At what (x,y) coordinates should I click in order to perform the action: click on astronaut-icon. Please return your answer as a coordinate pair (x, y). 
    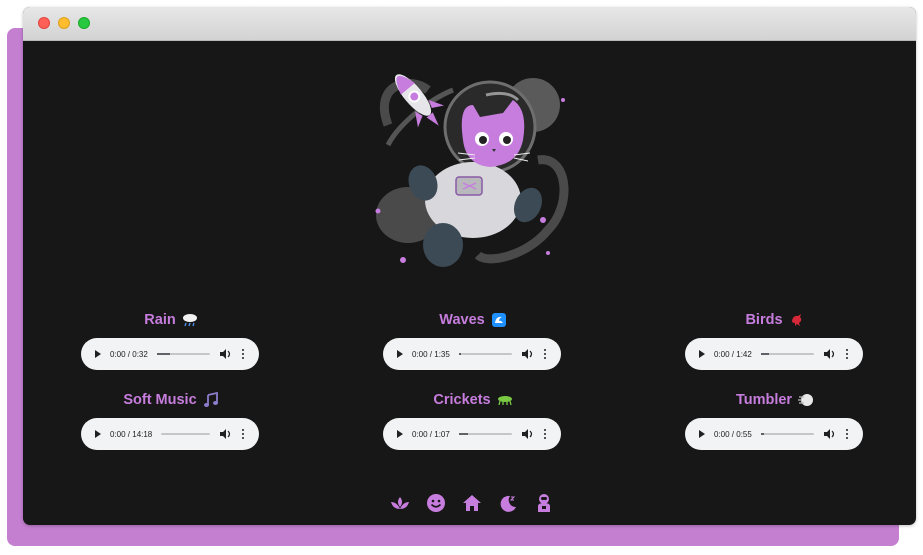
    Looking at the image, I should click on (544, 503).